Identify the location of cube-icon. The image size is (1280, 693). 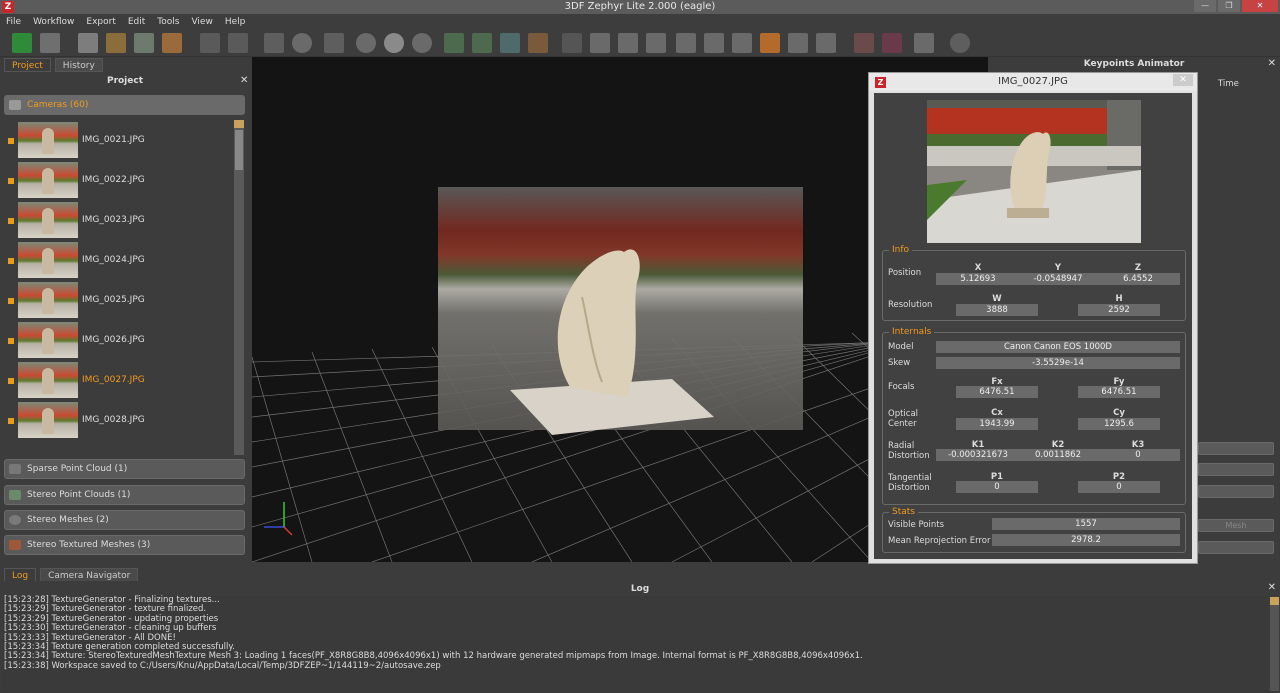
(538, 43).